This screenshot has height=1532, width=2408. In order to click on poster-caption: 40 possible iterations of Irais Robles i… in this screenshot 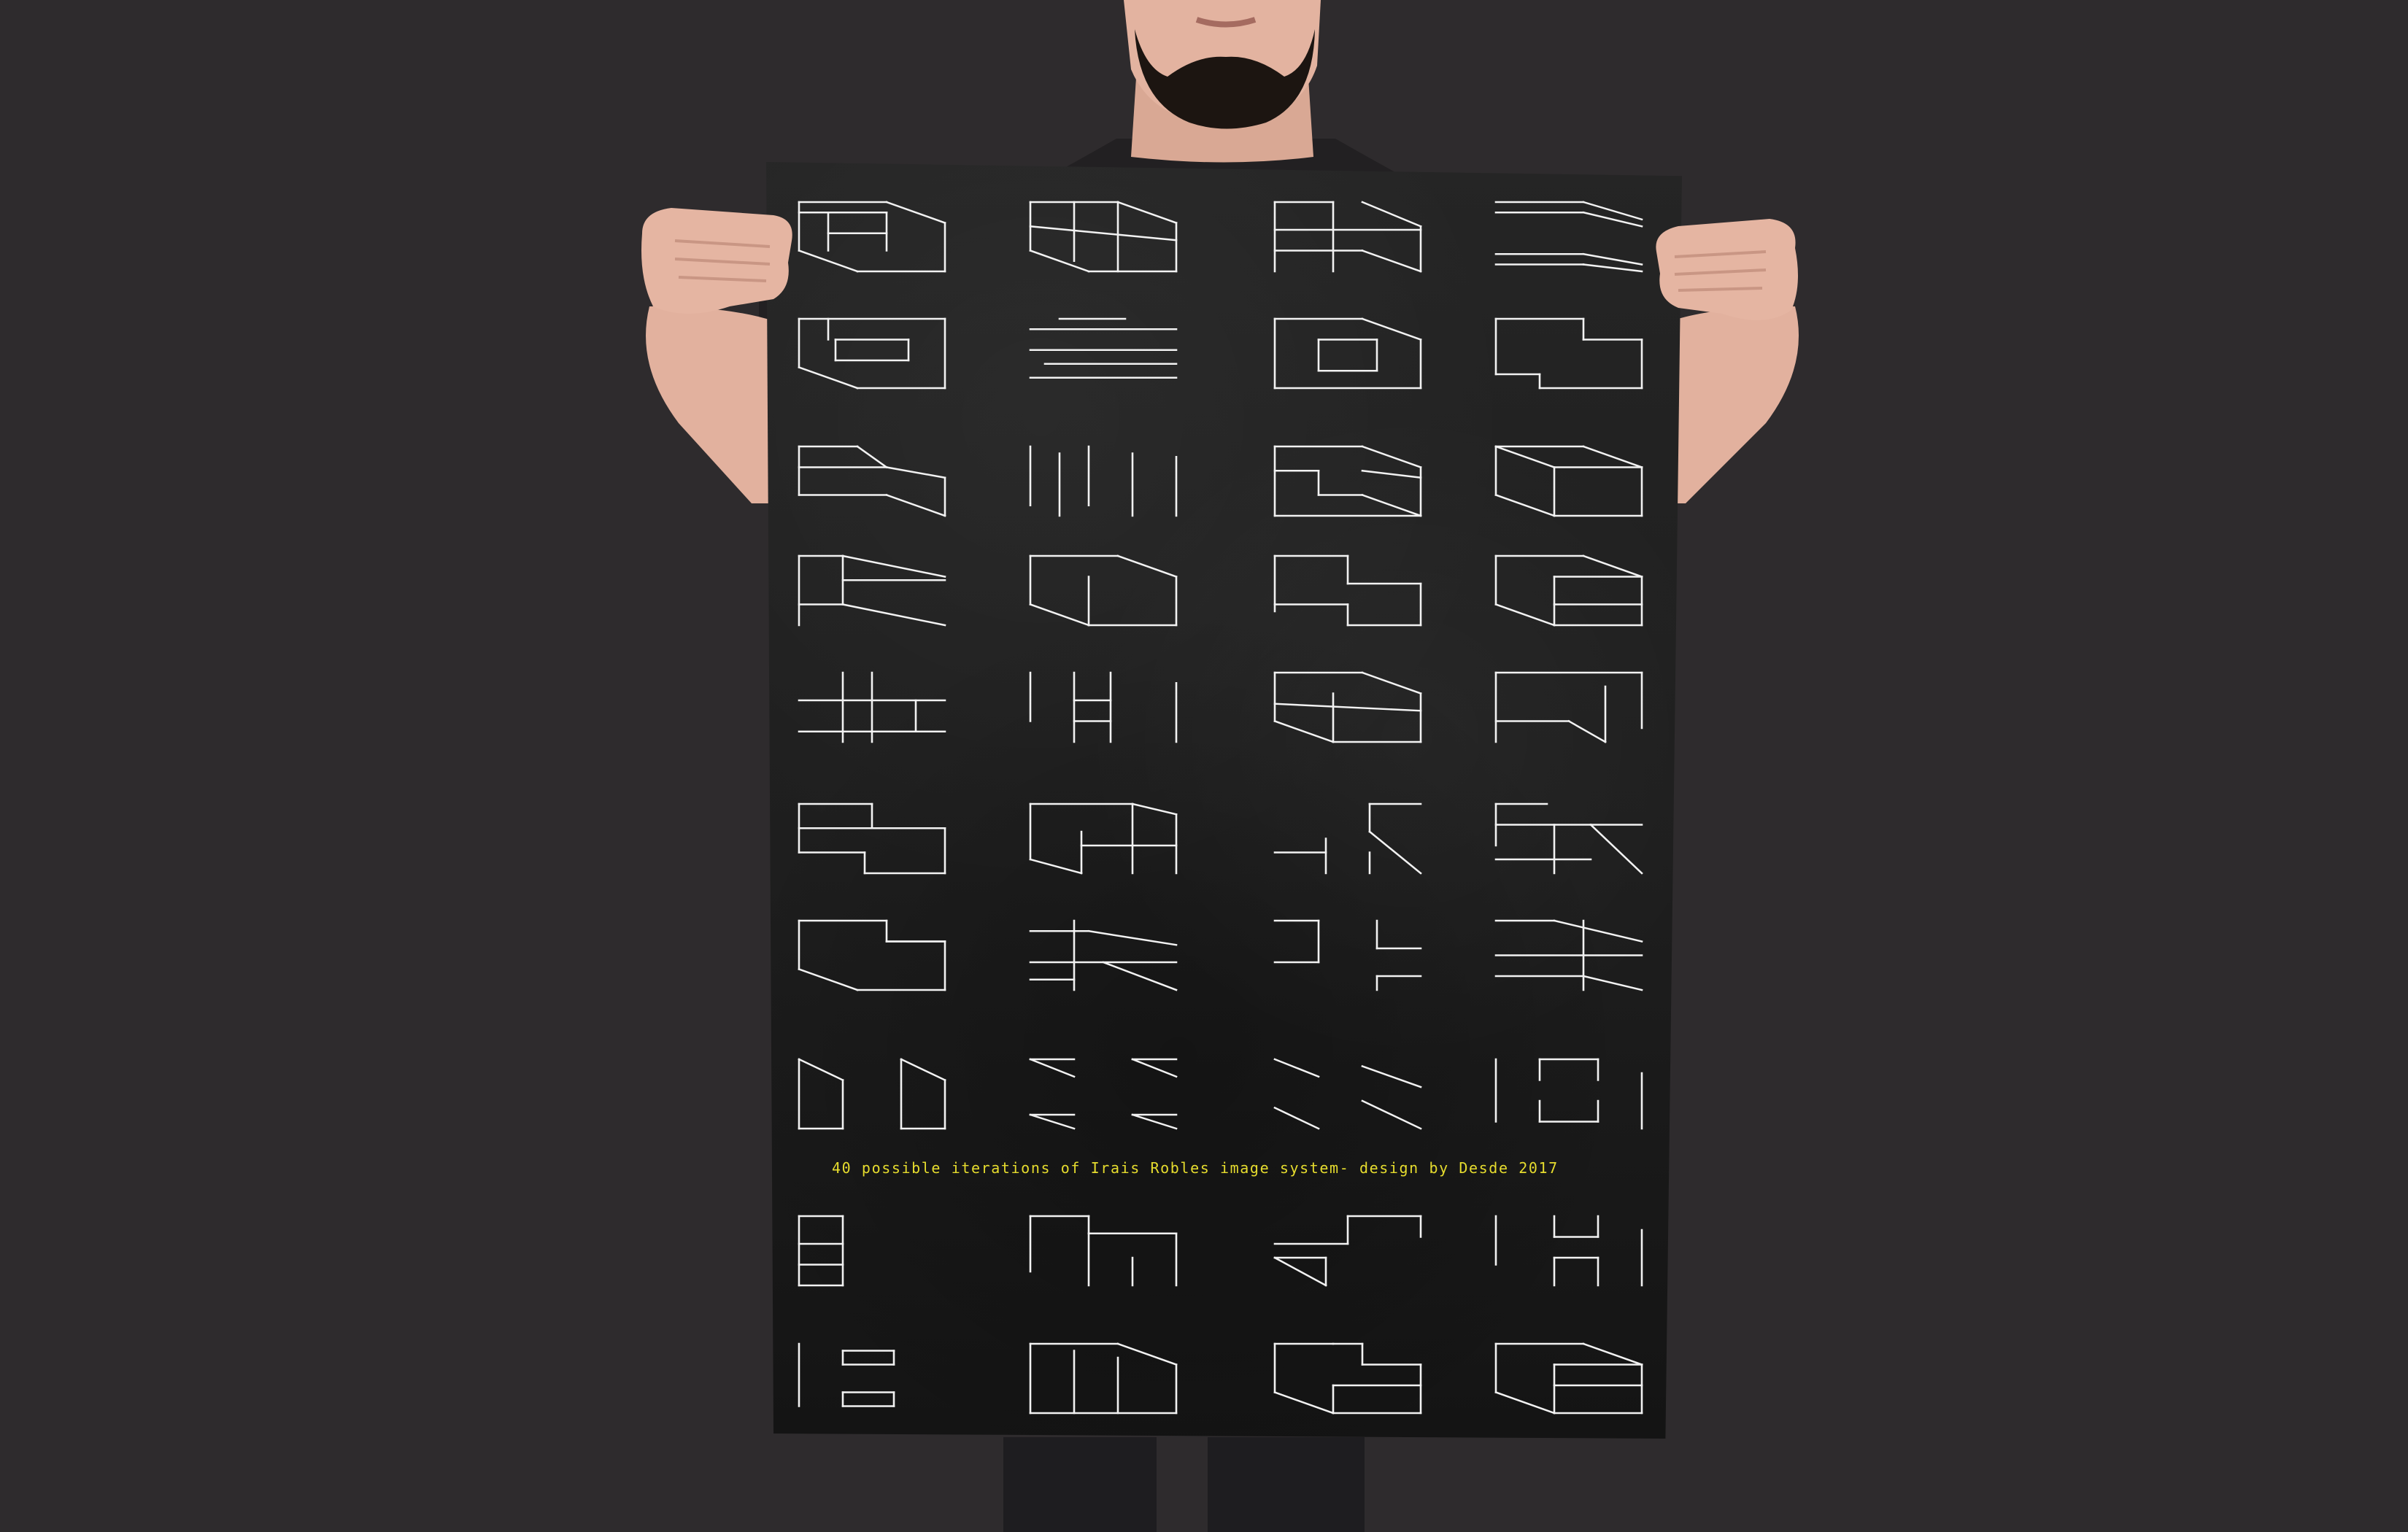, I will do `click(1195, 1168)`.